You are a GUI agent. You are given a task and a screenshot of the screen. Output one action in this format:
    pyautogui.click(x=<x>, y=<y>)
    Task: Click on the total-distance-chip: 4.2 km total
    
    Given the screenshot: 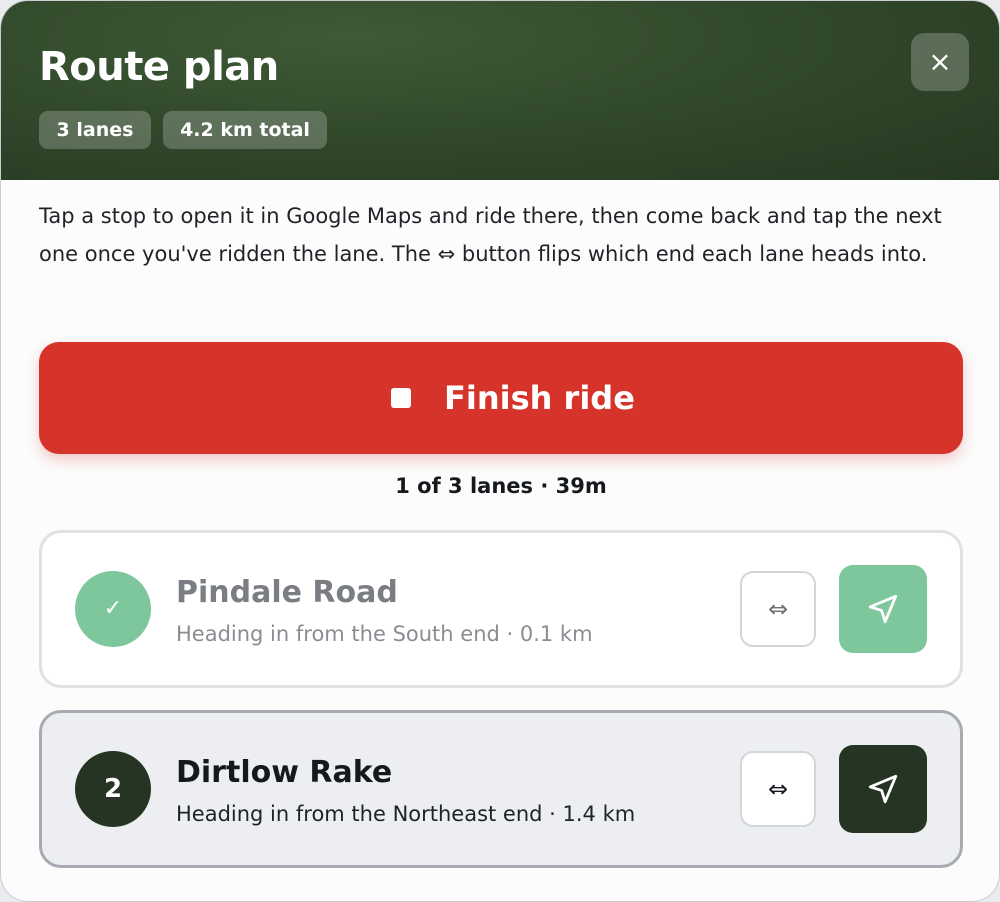 What is the action you would take?
    pyautogui.click(x=245, y=130)
    